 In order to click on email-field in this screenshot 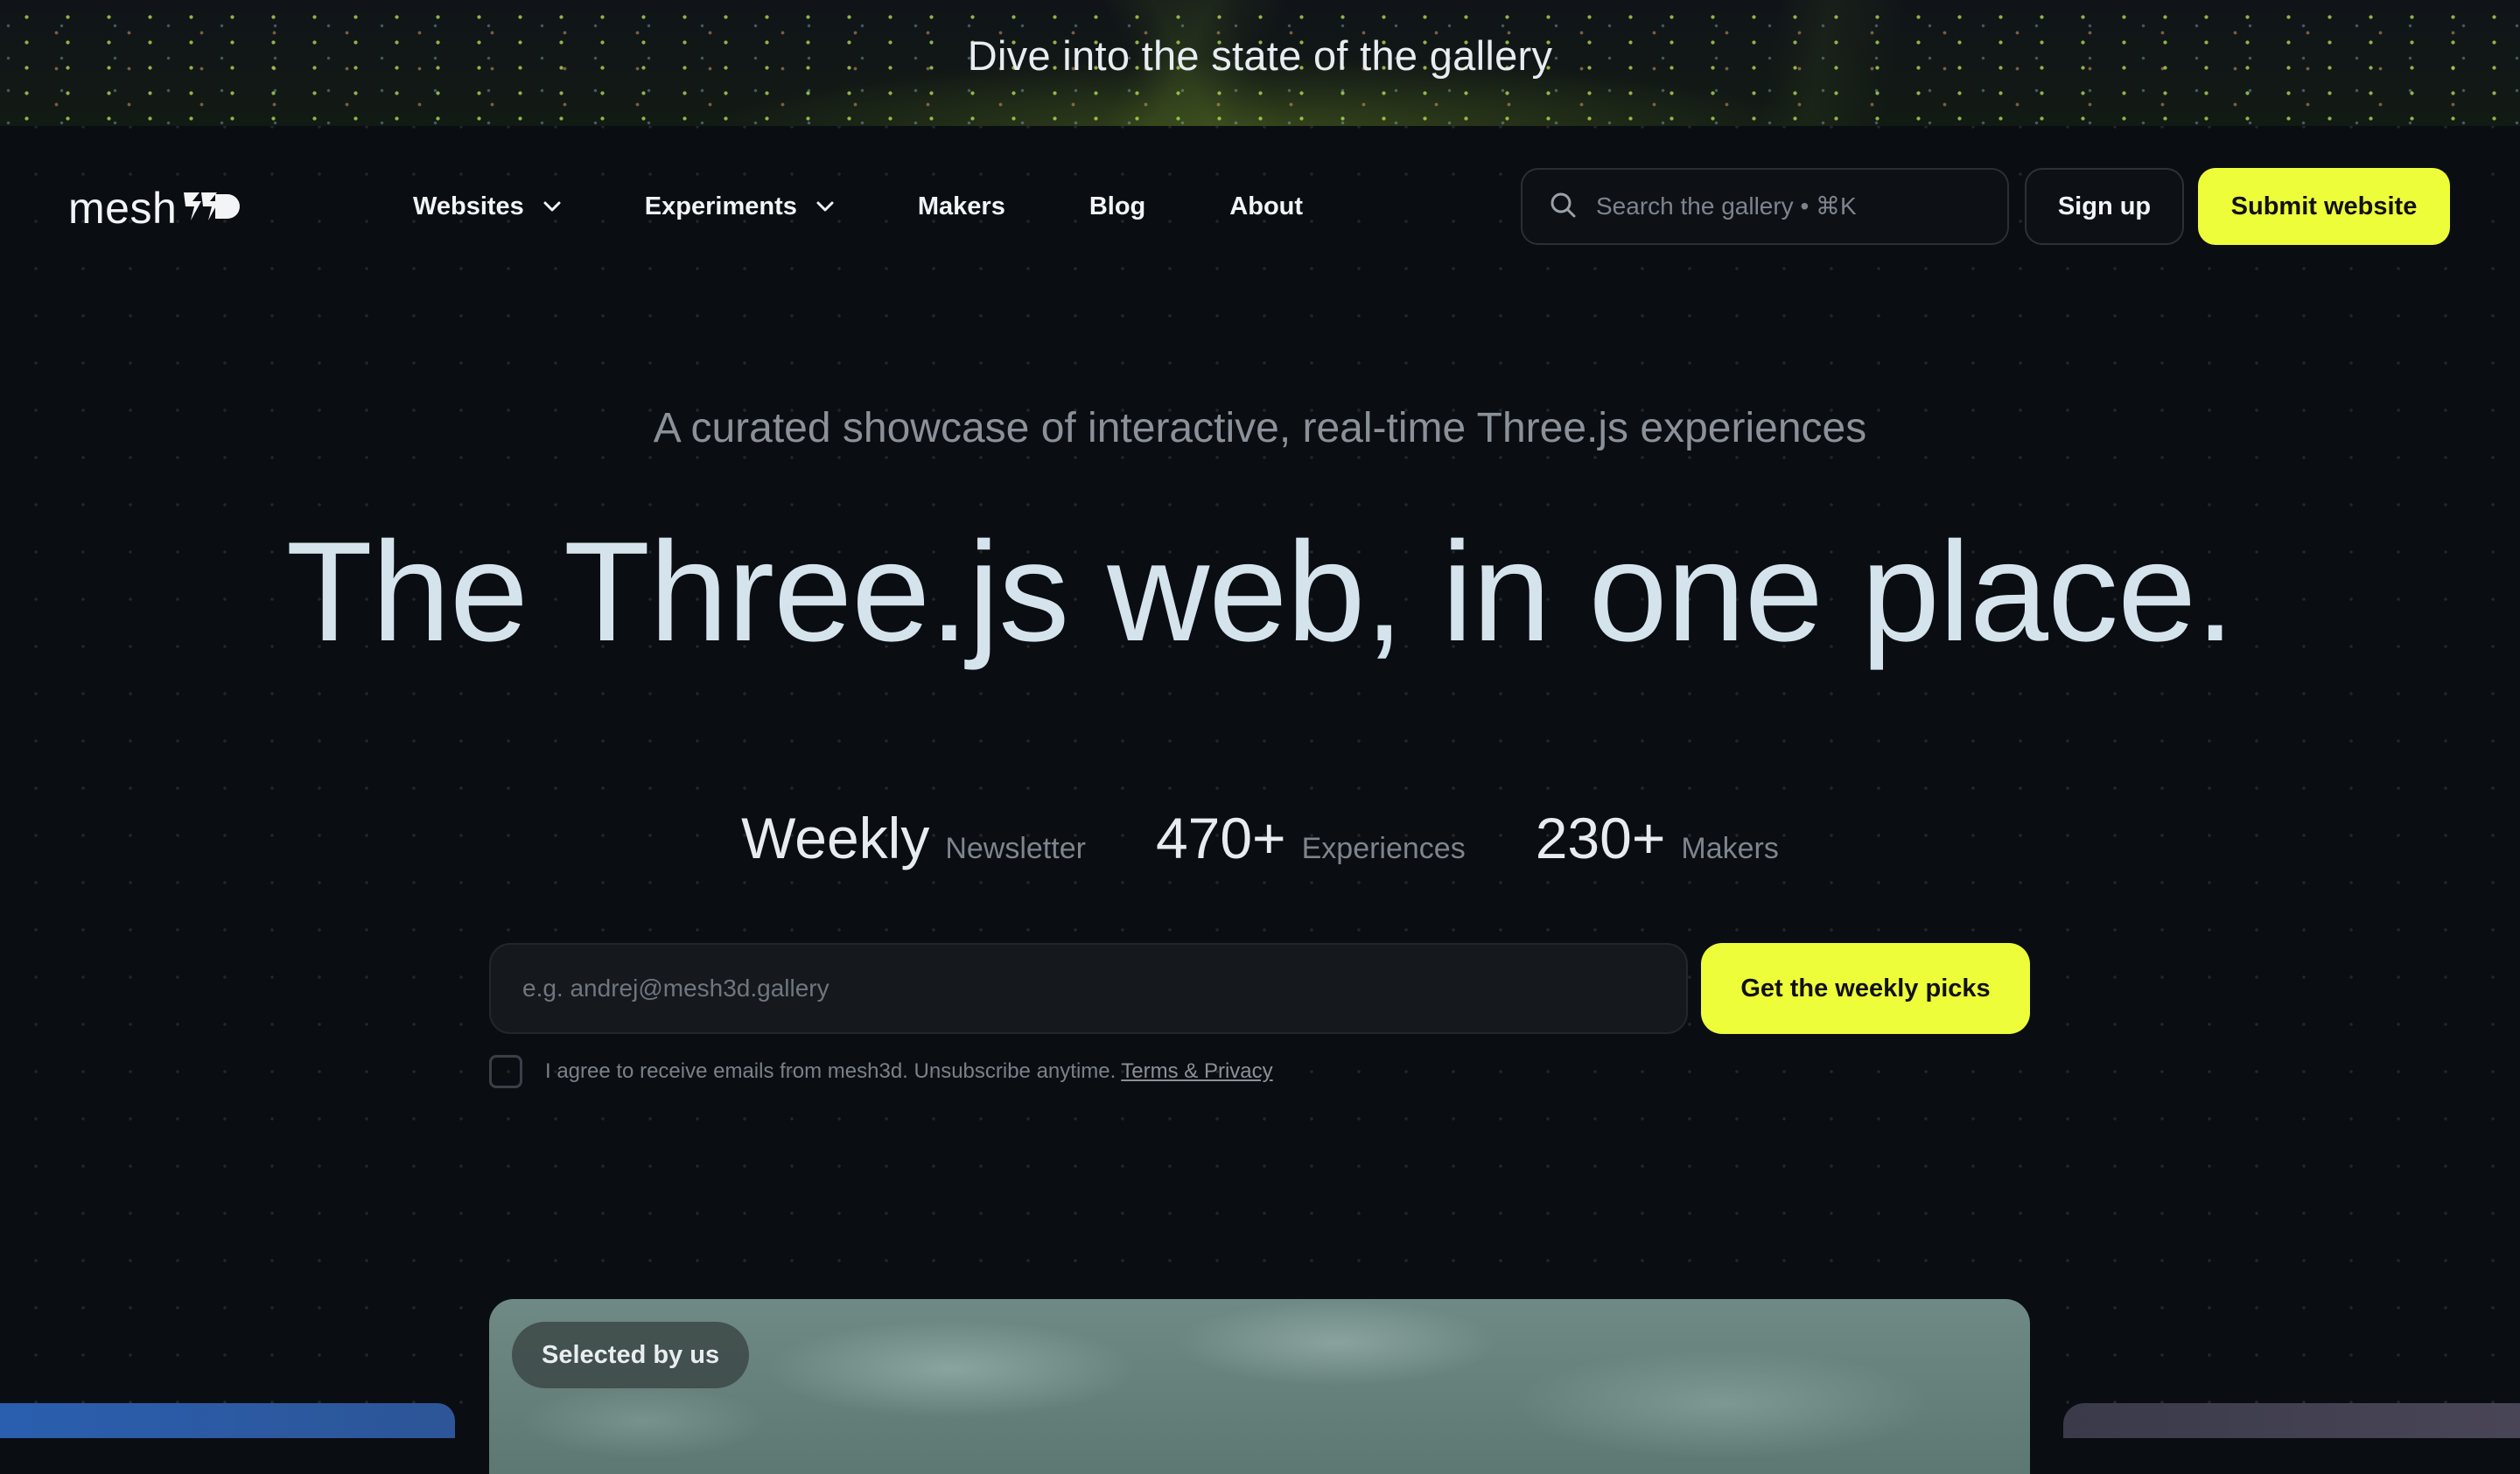, I will do `click(1103, 988)`.